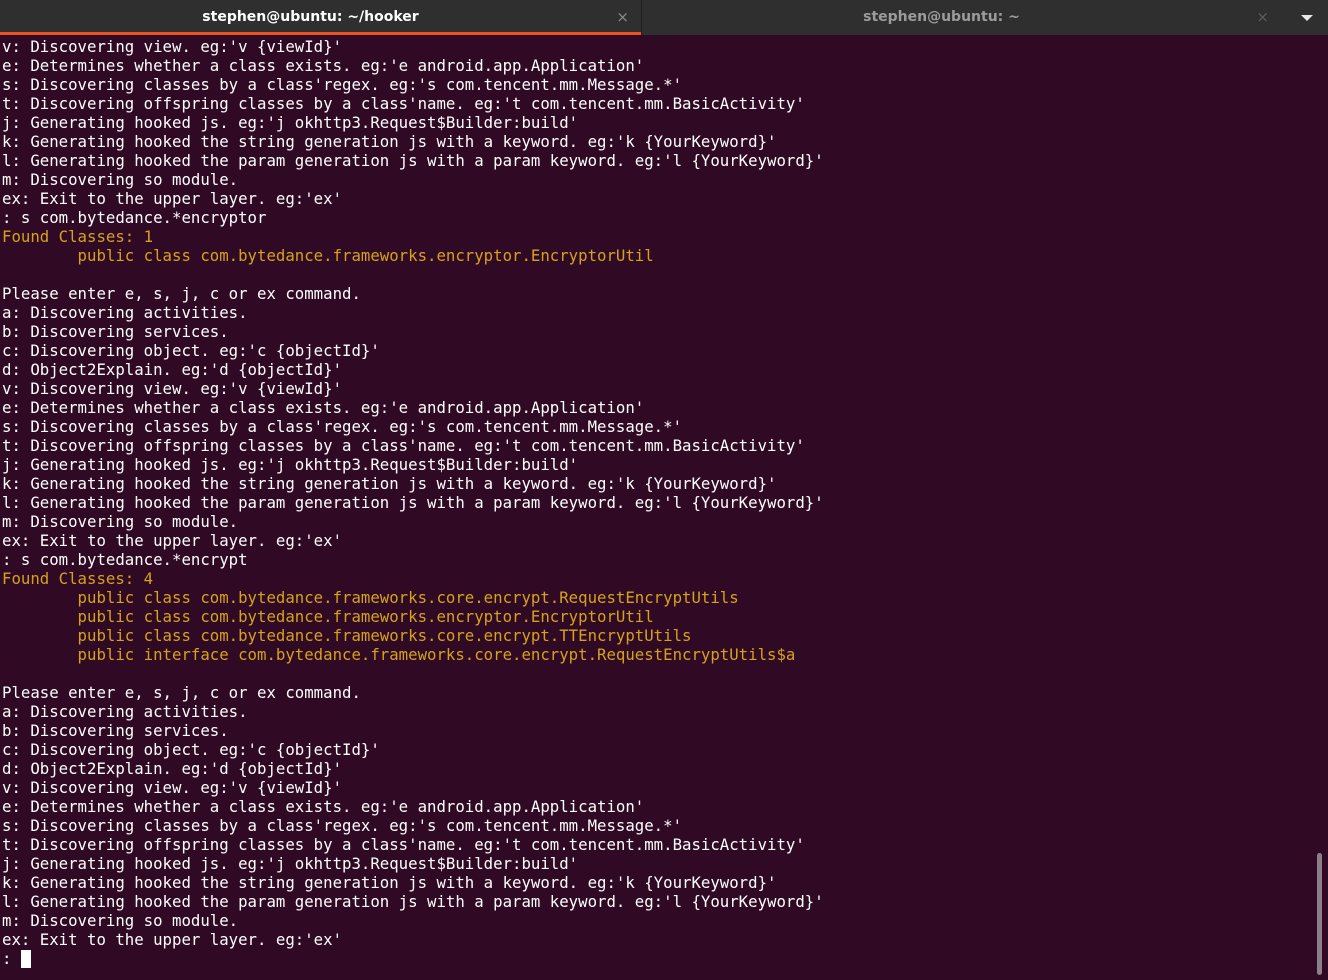 The width and height of the screenshot is (1328, 980). I want to click on highlighted-output-line: Found Classes: 4, so click(78, 578).